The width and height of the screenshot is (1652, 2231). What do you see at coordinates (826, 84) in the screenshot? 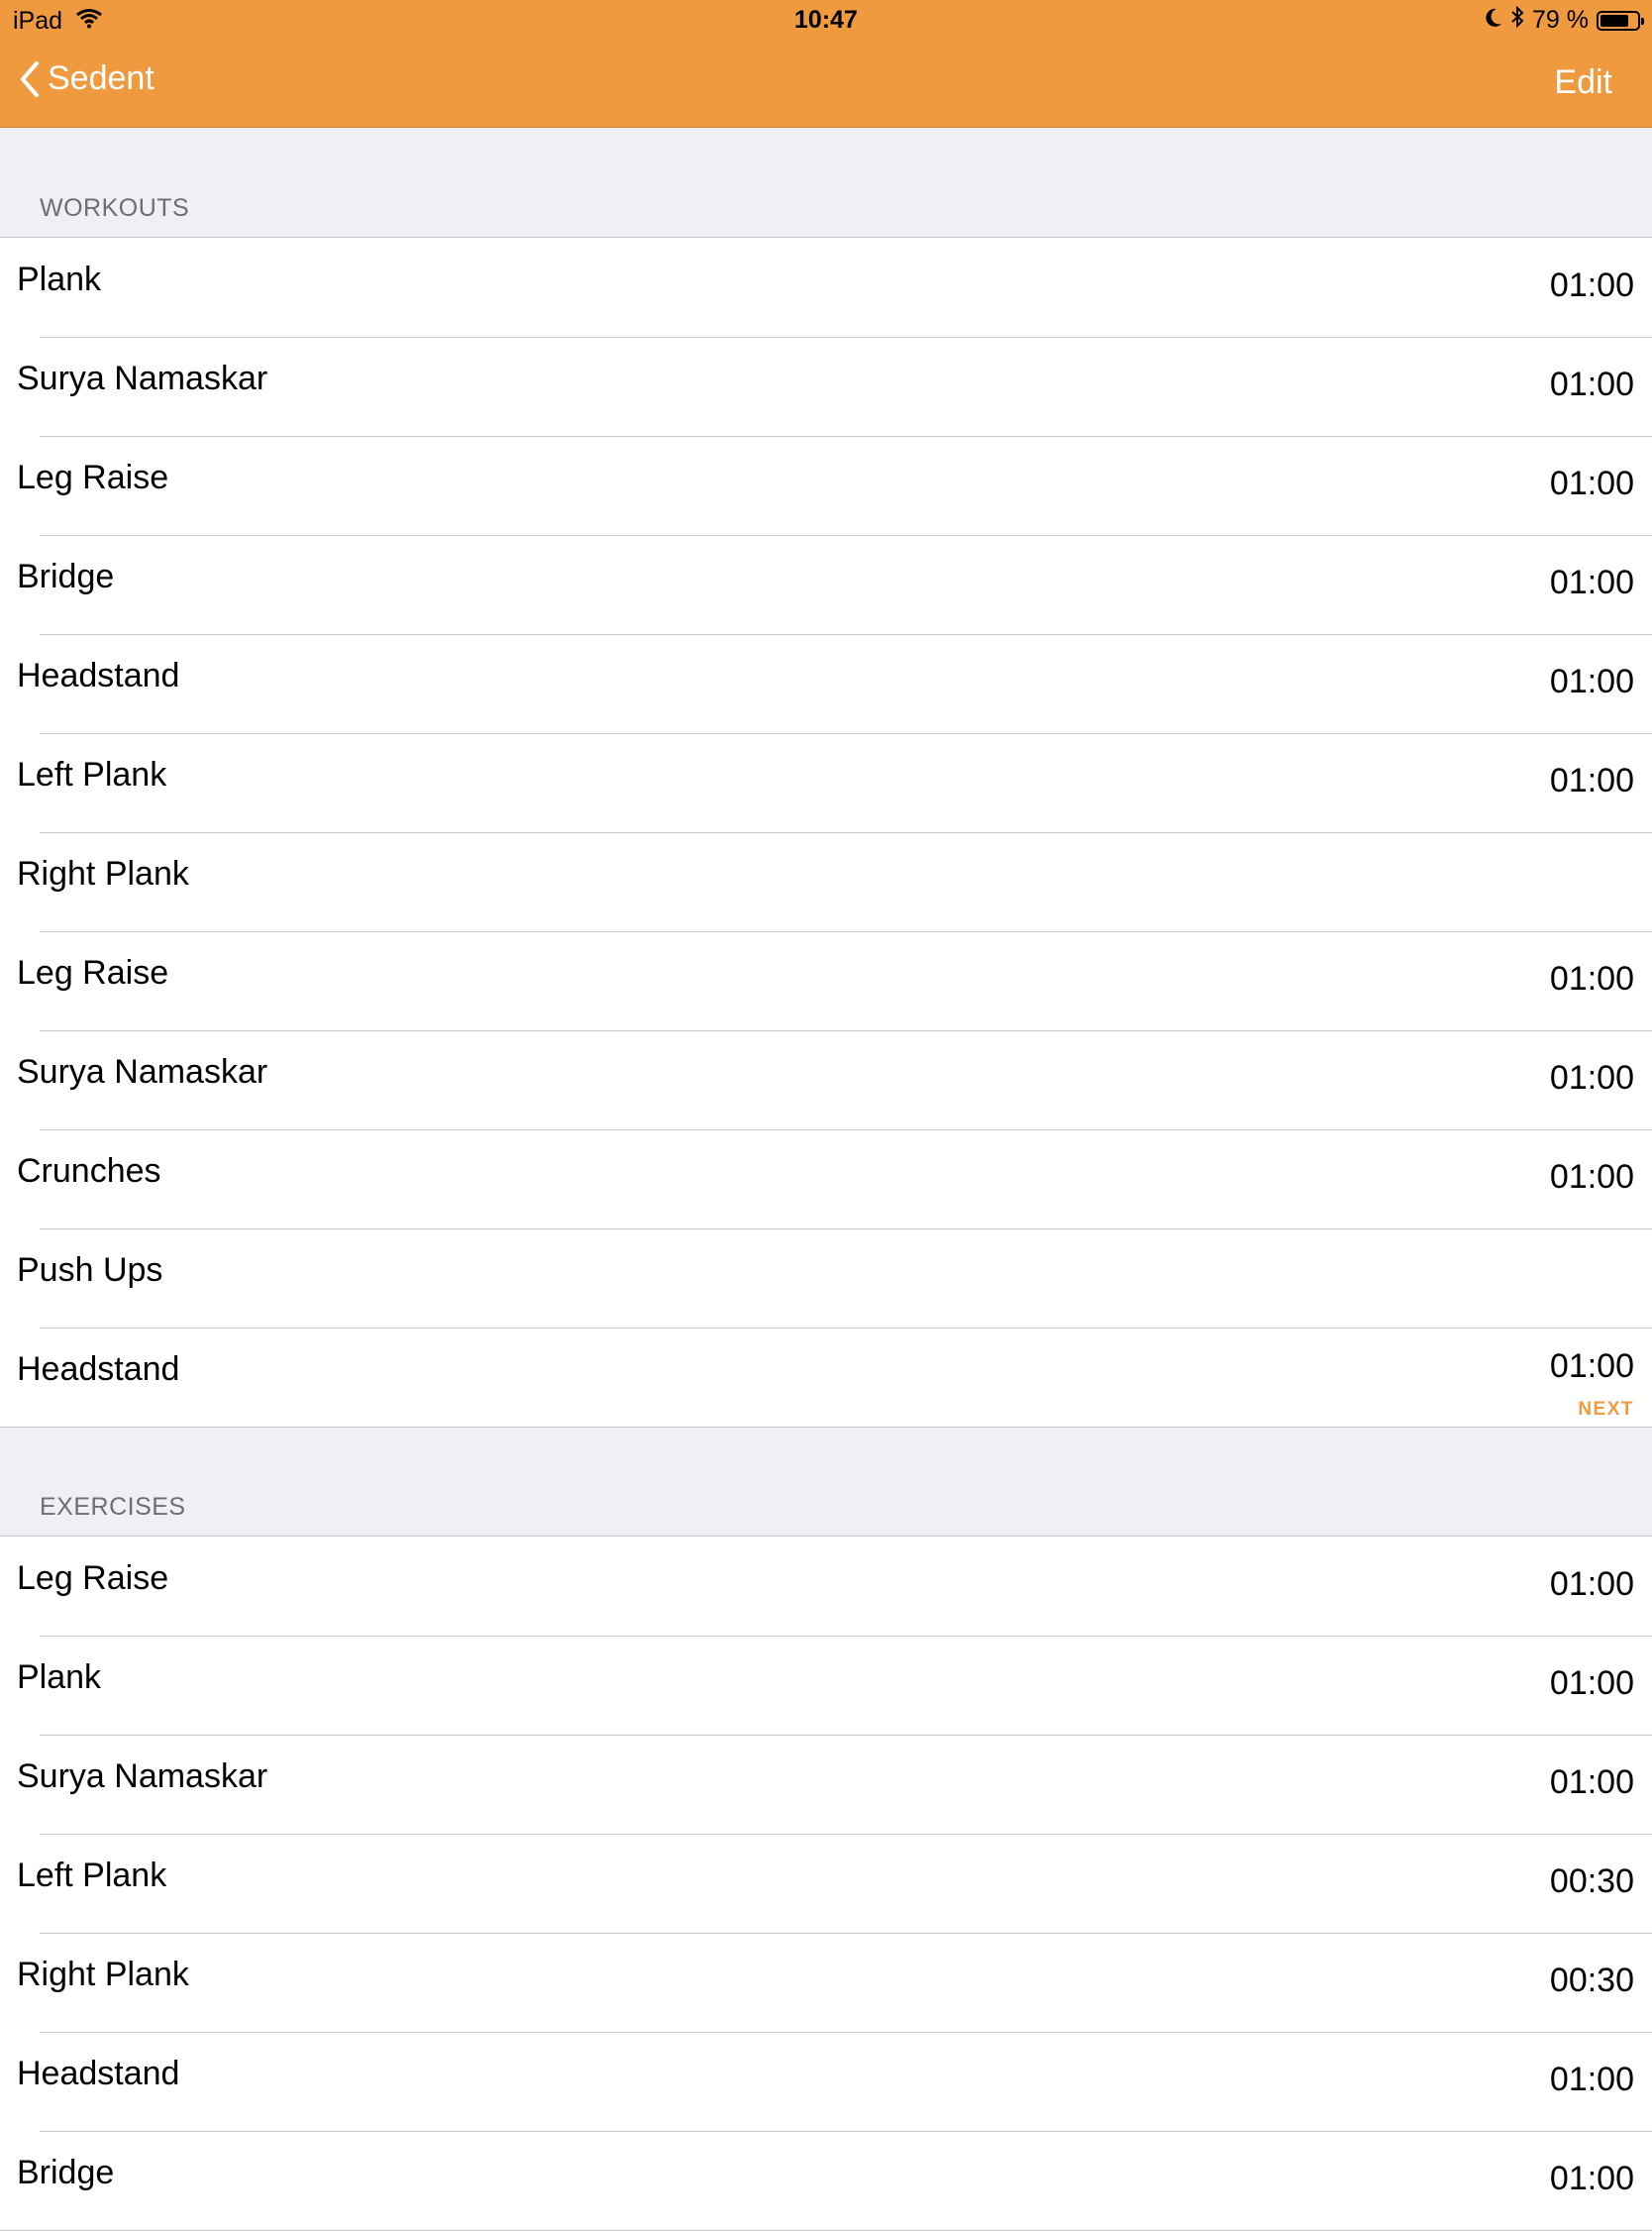
I see `navigation-bar: Sedent Edit` at bounding box center [826, 84].